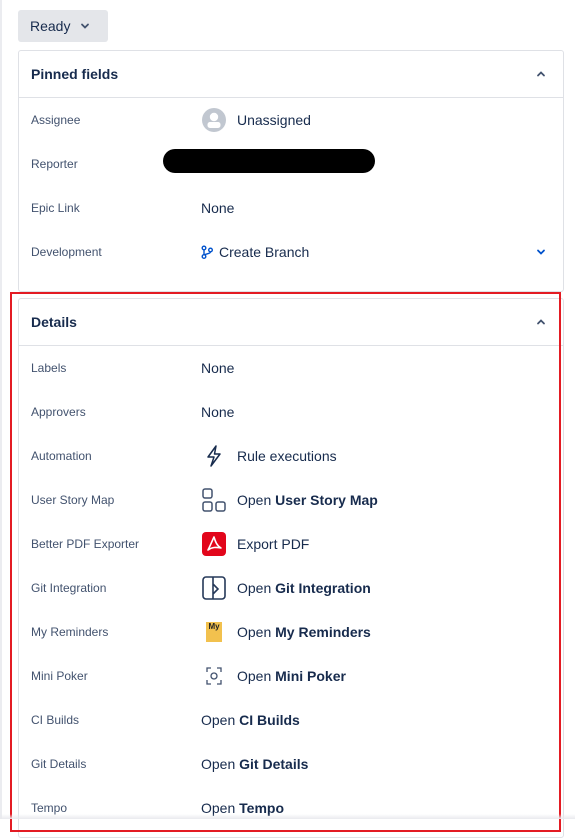  Describe the element at coordinates (264, 252) in the screenshot. I see `create-branch-text: Create Branch` at that location.